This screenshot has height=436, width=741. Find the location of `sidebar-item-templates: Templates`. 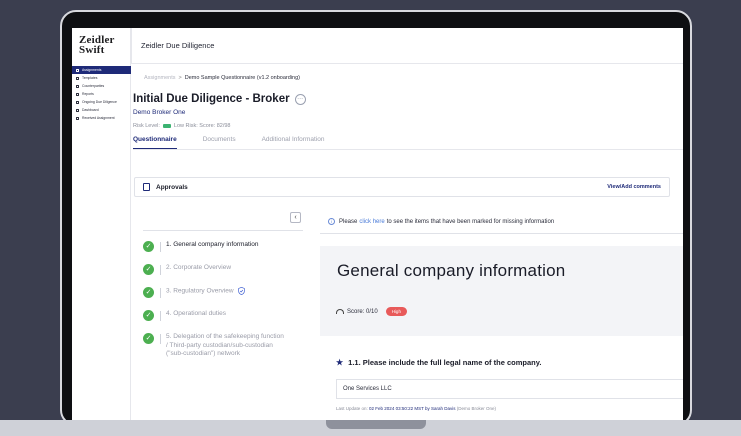

sidebar-item-templates: Templates is located at coordinates (101, 78).